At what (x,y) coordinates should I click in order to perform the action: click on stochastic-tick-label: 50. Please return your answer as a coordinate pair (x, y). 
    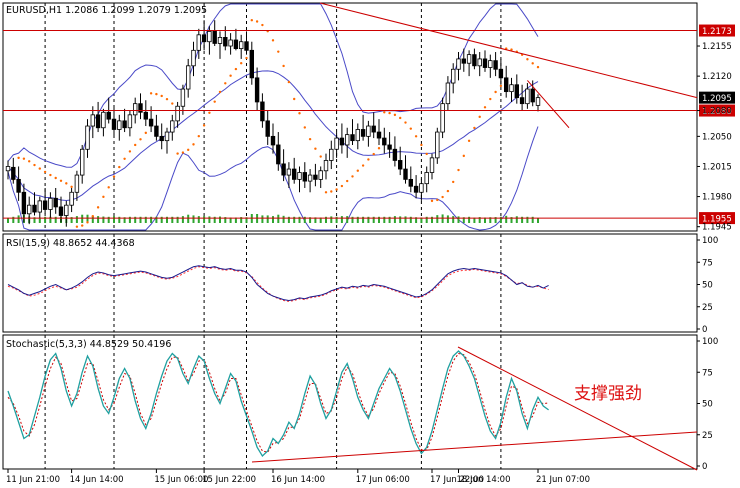
    Looking at the image, I should click on (707, 405).